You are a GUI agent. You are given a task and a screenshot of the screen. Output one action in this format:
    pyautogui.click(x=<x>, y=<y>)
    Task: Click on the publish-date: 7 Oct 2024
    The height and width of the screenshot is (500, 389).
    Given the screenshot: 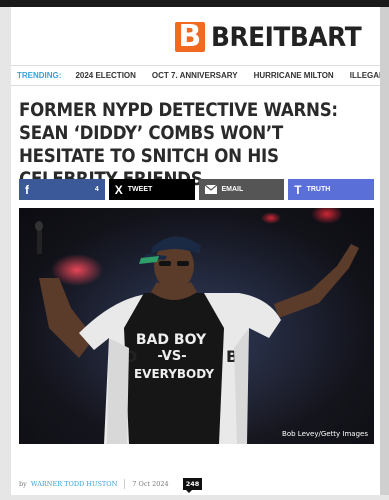 What is the action you would take?
    pyautogui.click(x=150, y=484)
    